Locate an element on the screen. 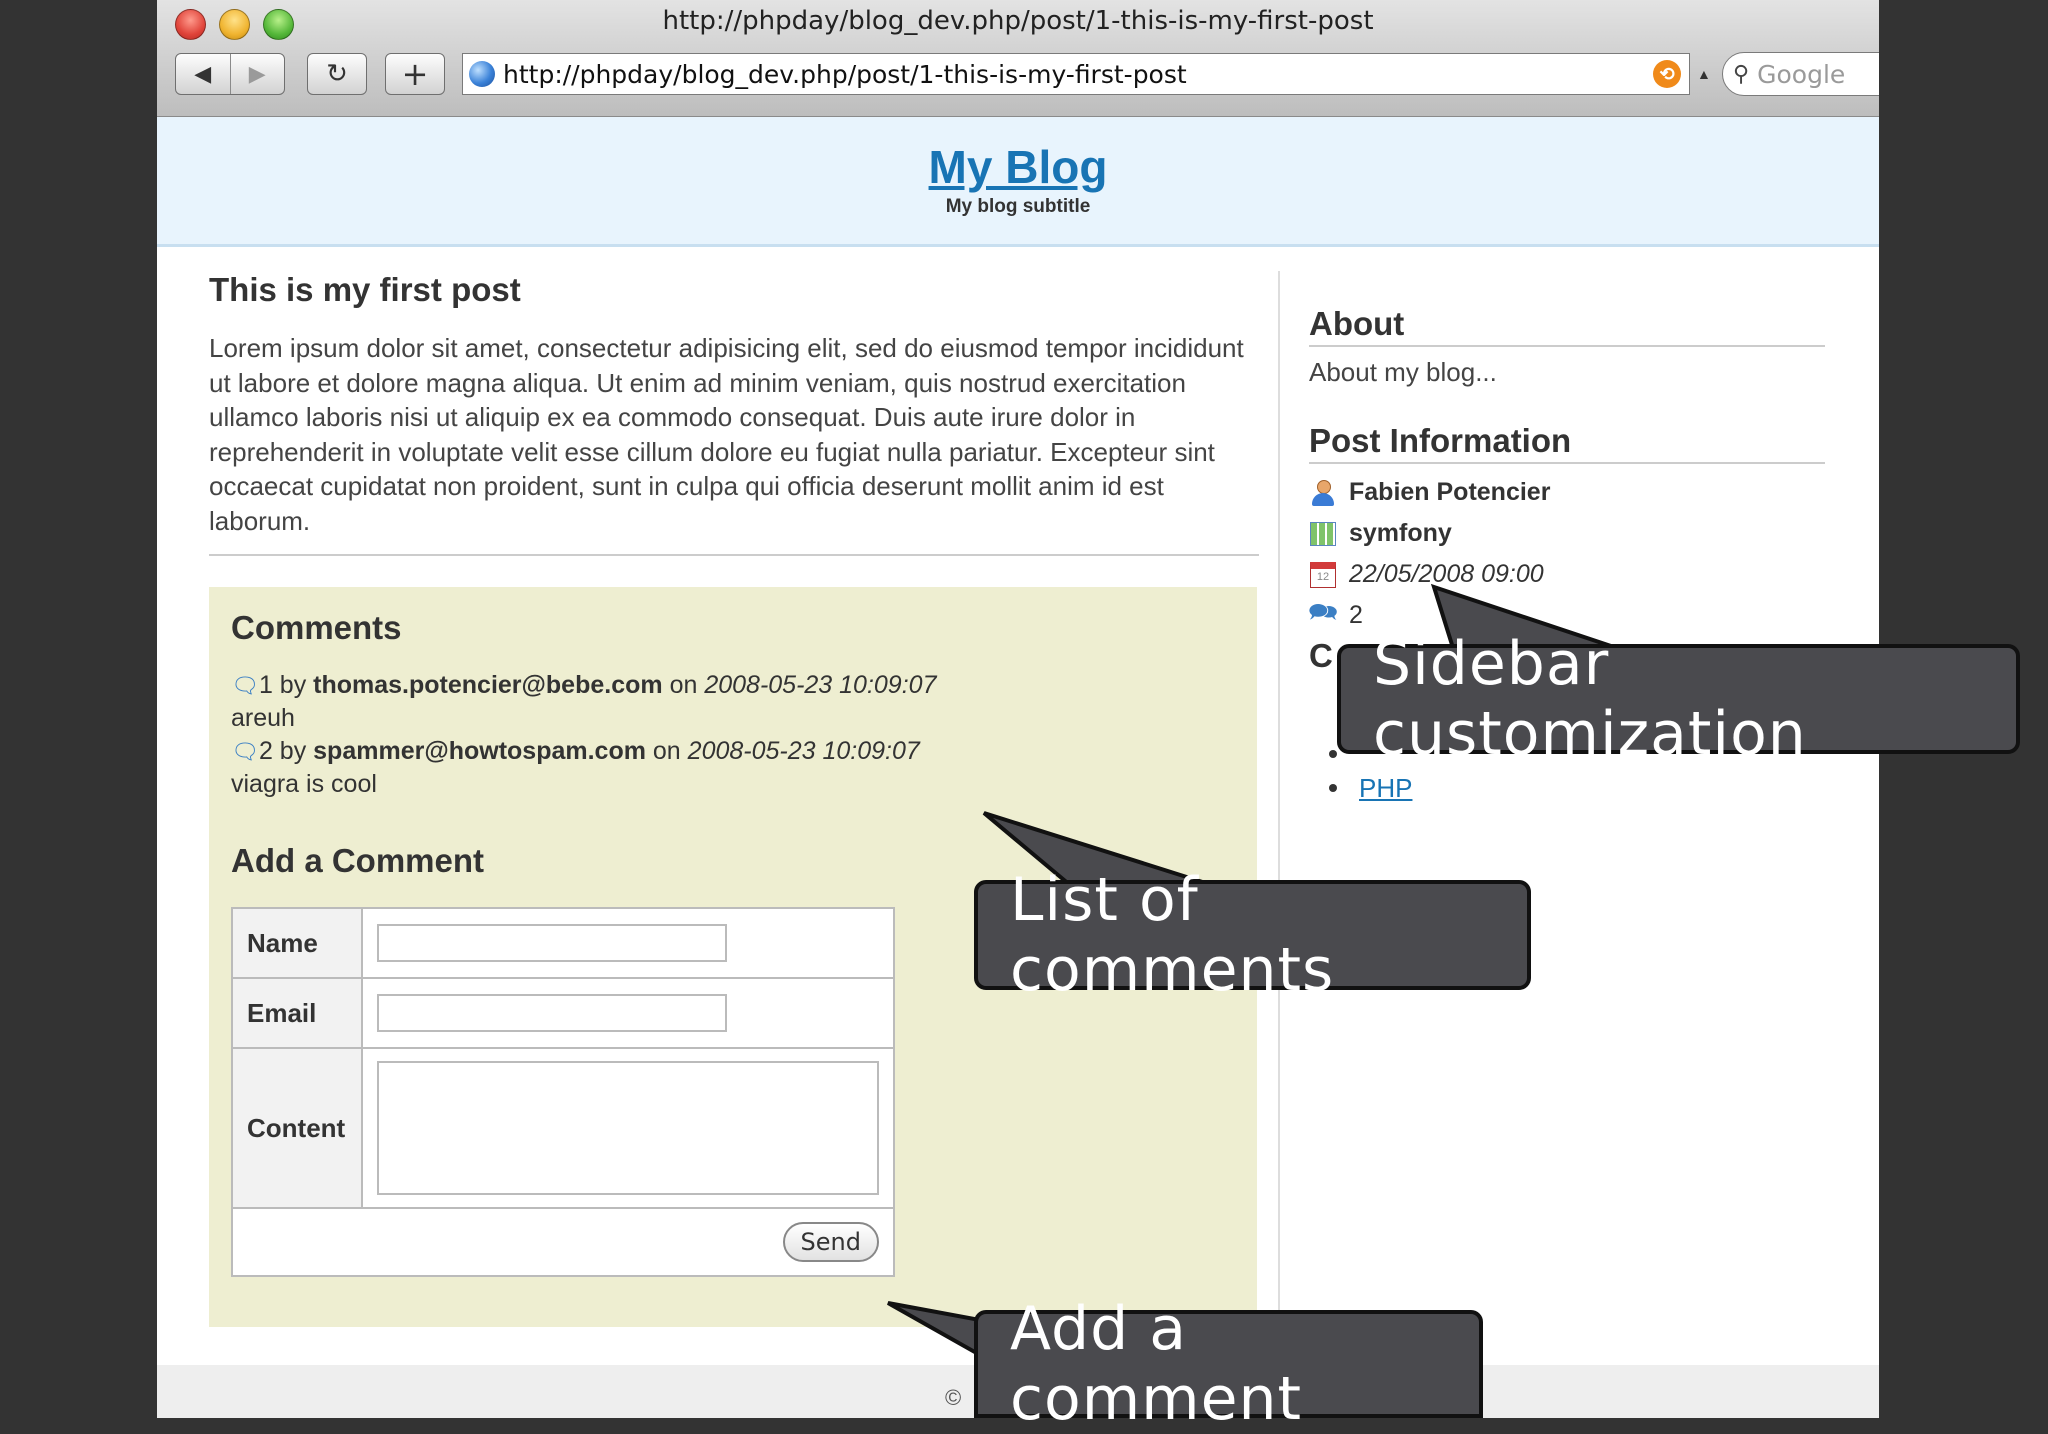 Image resolution: width=2048 pixels, height=1434 pixels. callout-add-a-comment: Add a comment is located at coordinates (1228, 1364).